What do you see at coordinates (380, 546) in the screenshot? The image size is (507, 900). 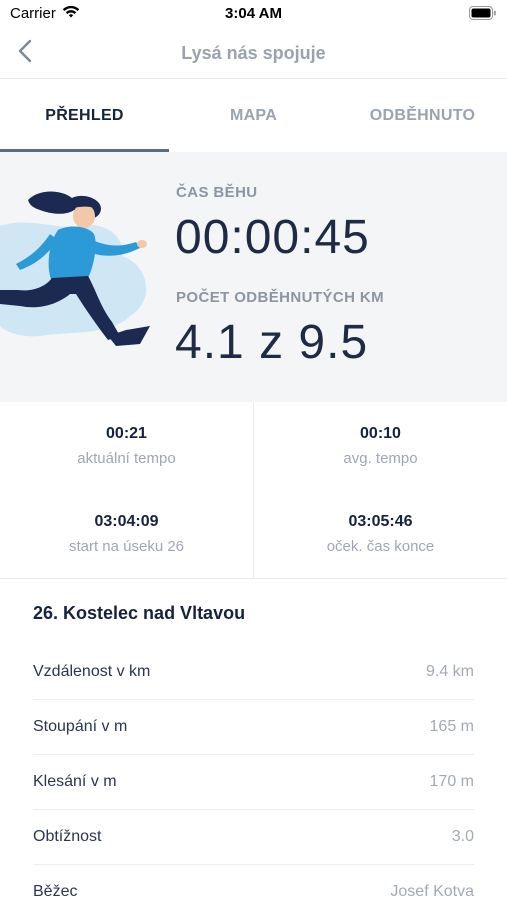 I see `stat-label: oček. čas konce` at bounding box center [380, 546].